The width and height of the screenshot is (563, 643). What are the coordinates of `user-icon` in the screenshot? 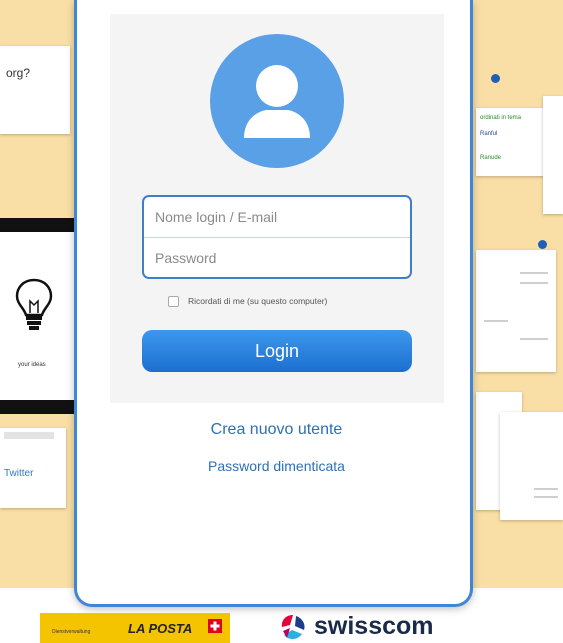 It's located at (277, 101).